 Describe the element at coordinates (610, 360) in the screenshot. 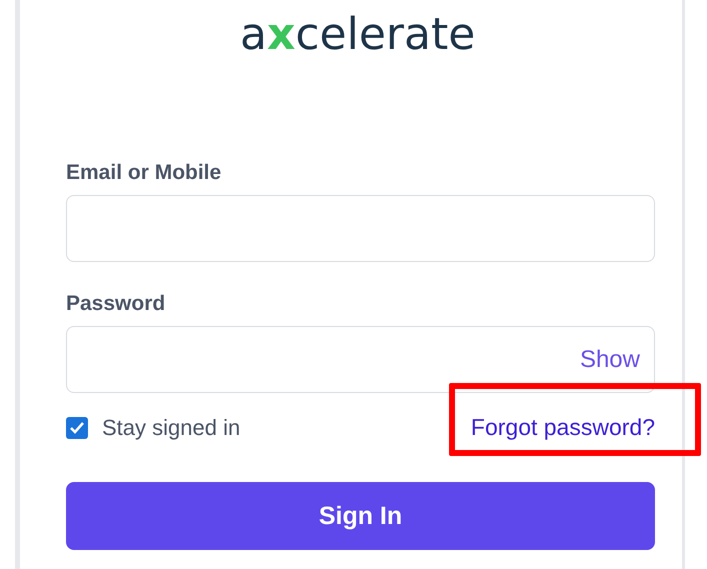

I see `show-password-button: Show` at that location.